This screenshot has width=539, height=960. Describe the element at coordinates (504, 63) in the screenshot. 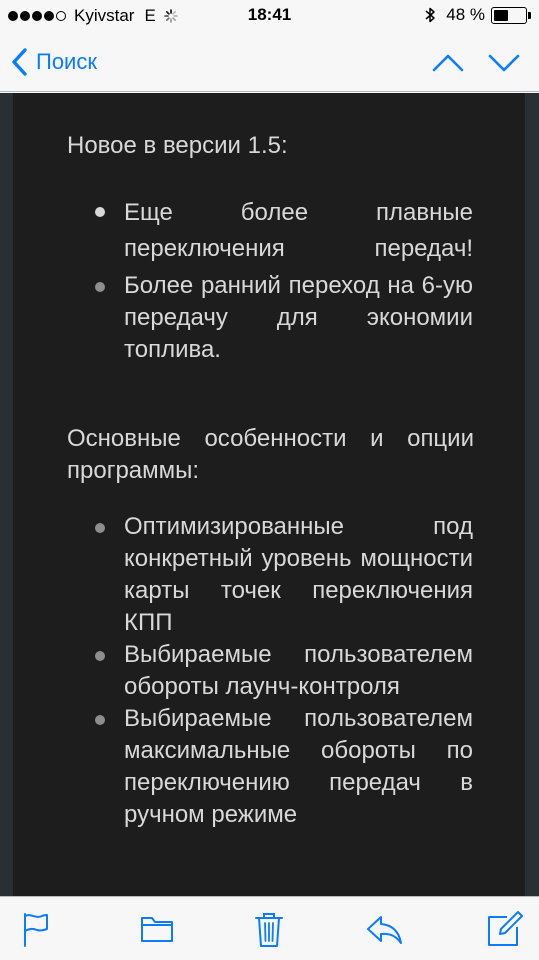

I see `chevron-down-icon` at that location.